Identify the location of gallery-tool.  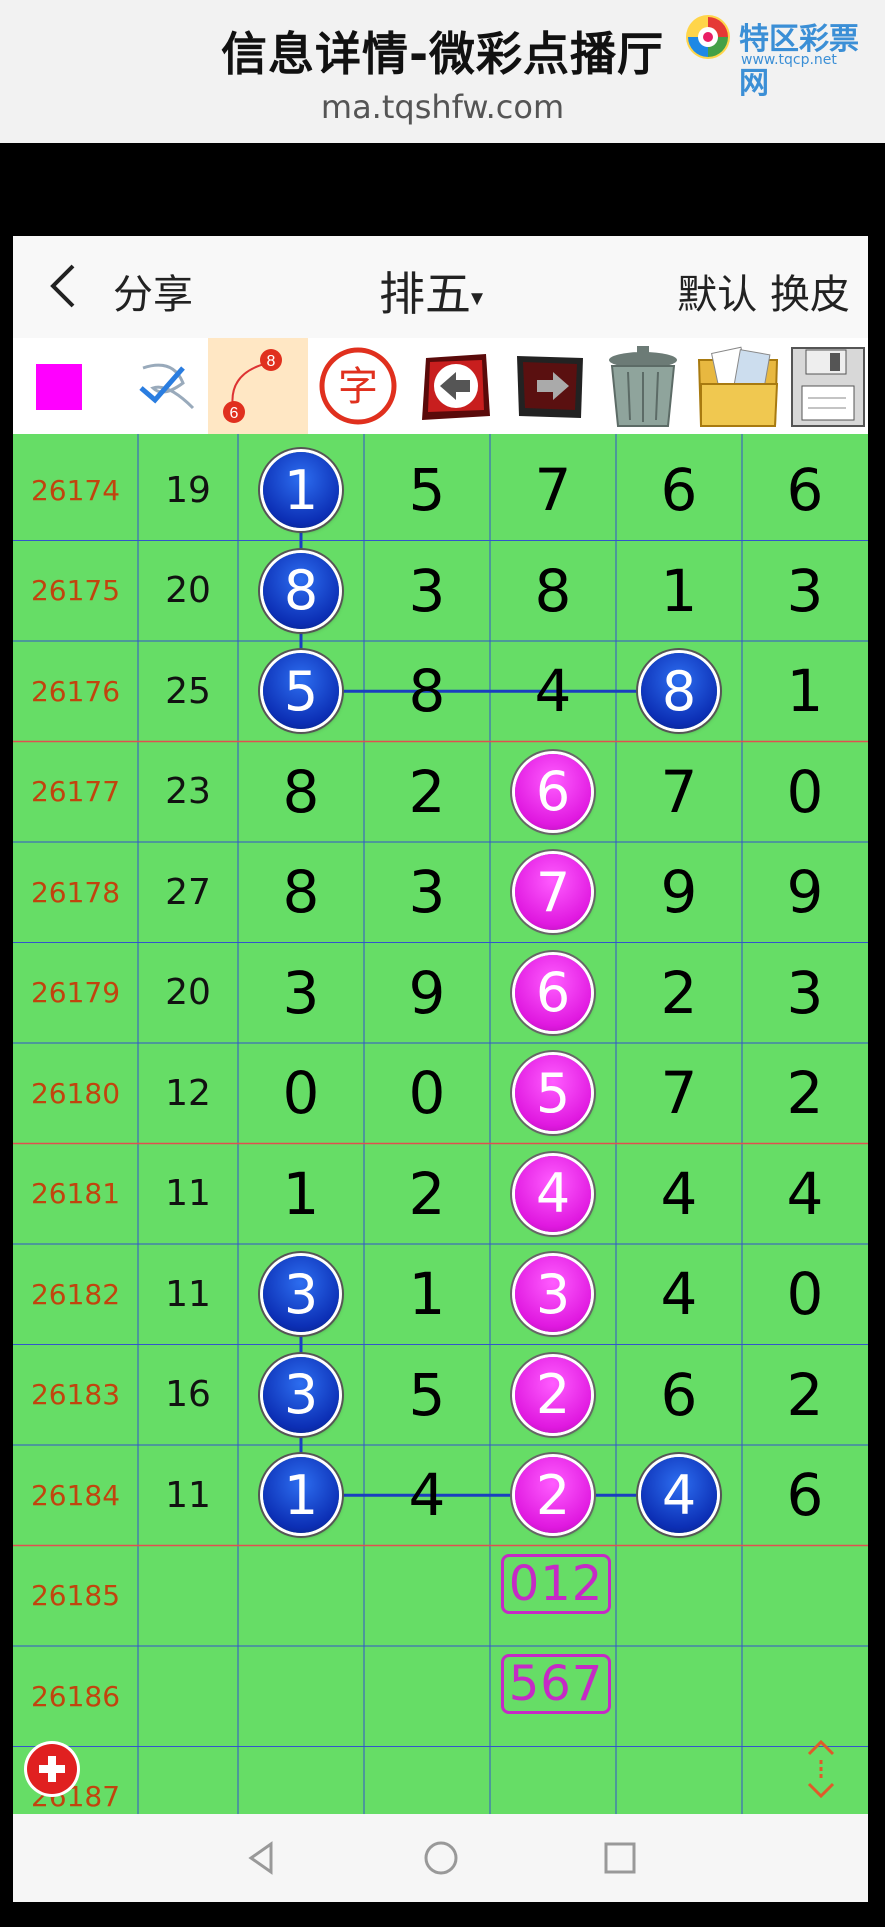
(738, 386).